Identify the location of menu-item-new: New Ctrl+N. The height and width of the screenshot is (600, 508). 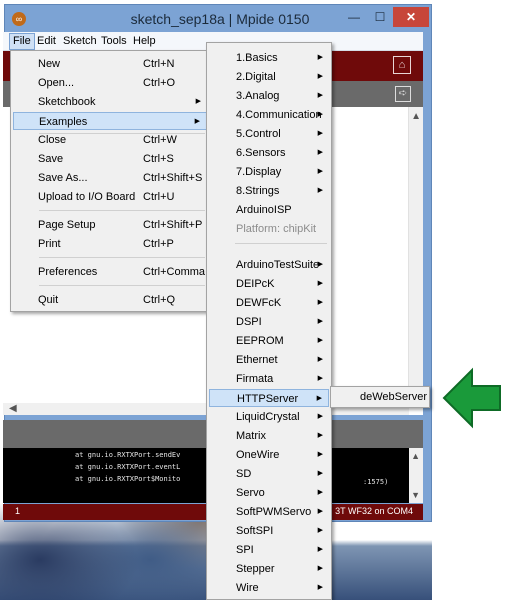
(110, 64).